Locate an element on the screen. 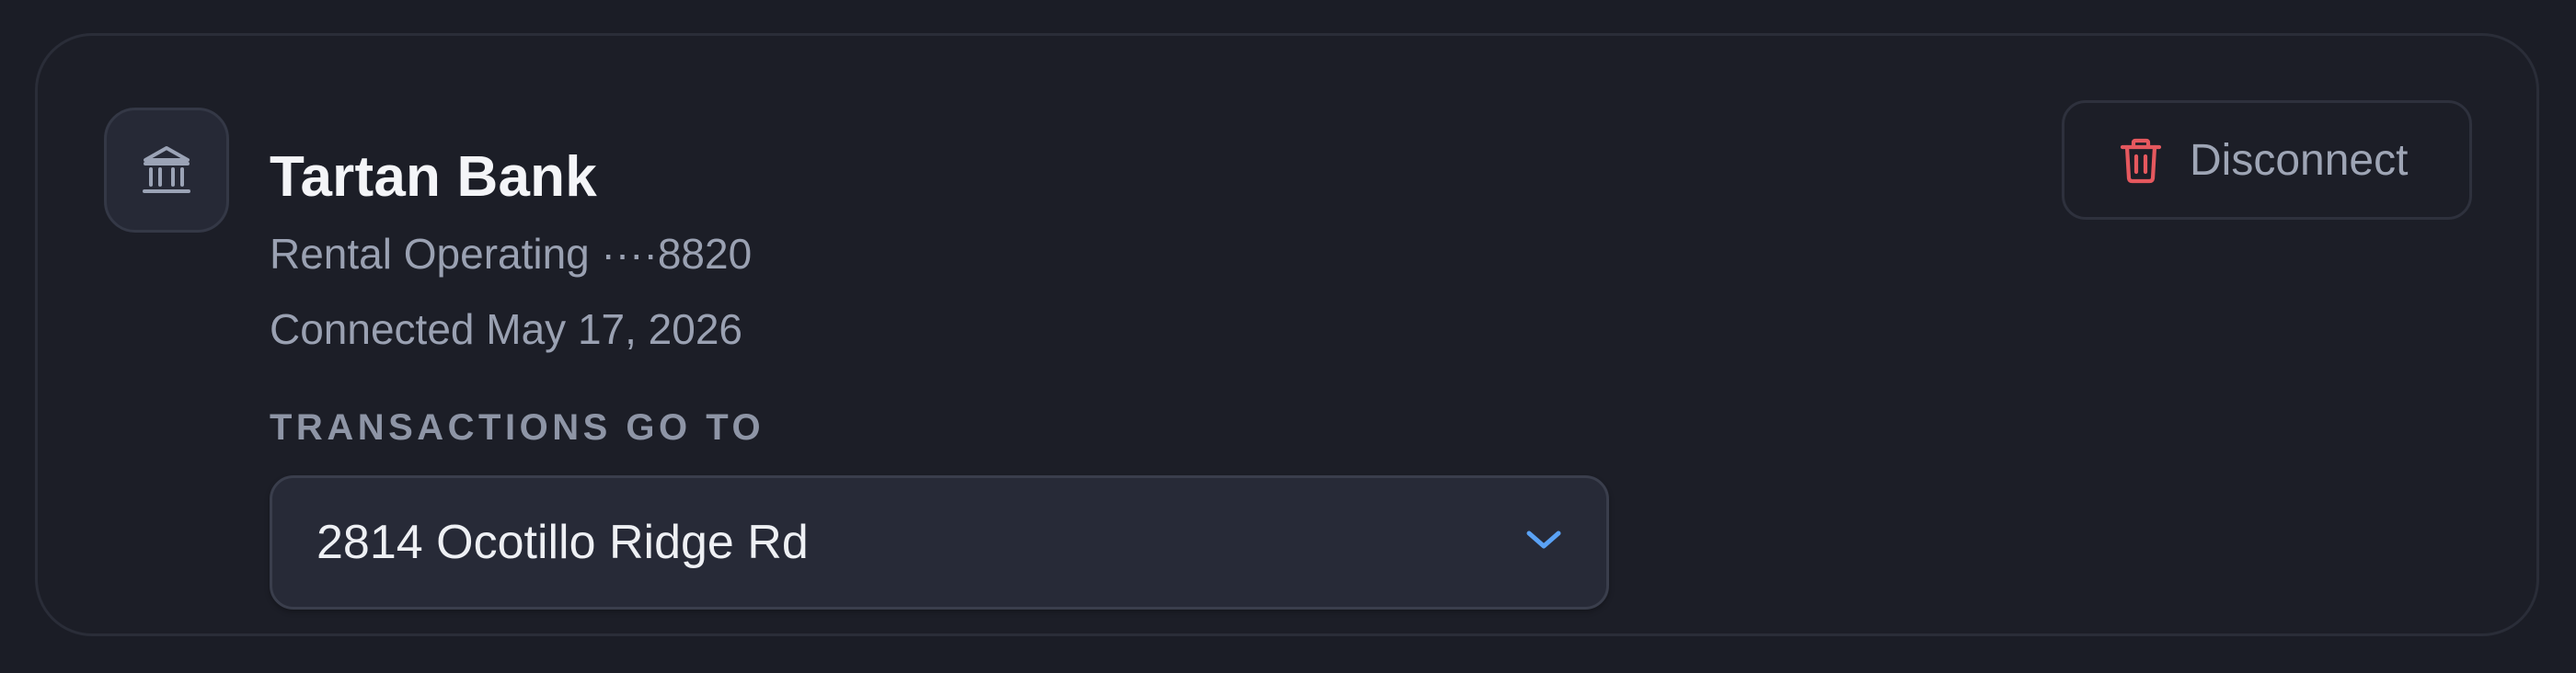  property-select-value: 2814 Ocotillo Ridge Rd is located at coordinates (562, 542).